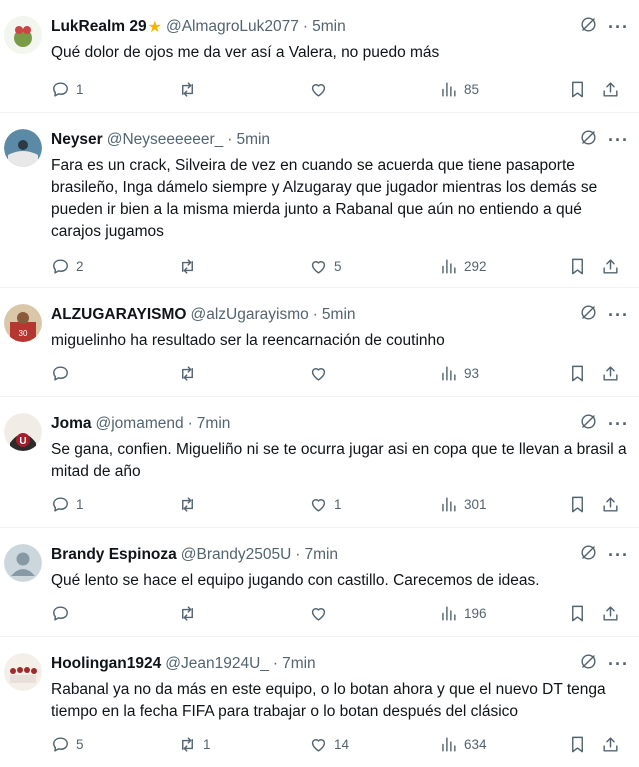 This screenshot has width=639, height=767. I want to click on like-icon, so click(318, 374).